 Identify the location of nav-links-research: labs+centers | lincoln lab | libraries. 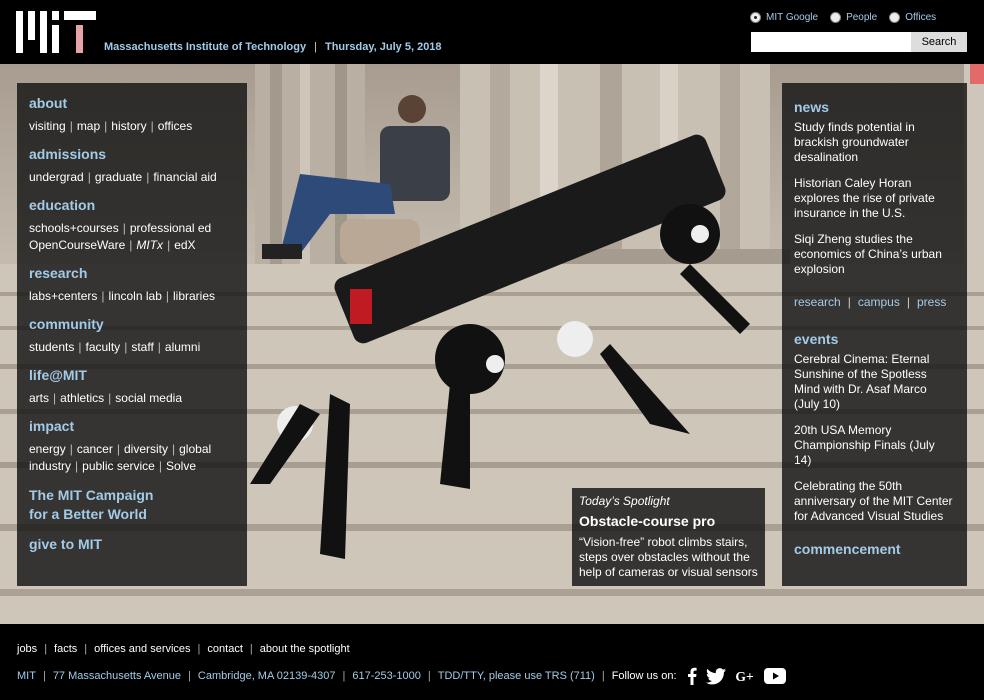
(132, 296).